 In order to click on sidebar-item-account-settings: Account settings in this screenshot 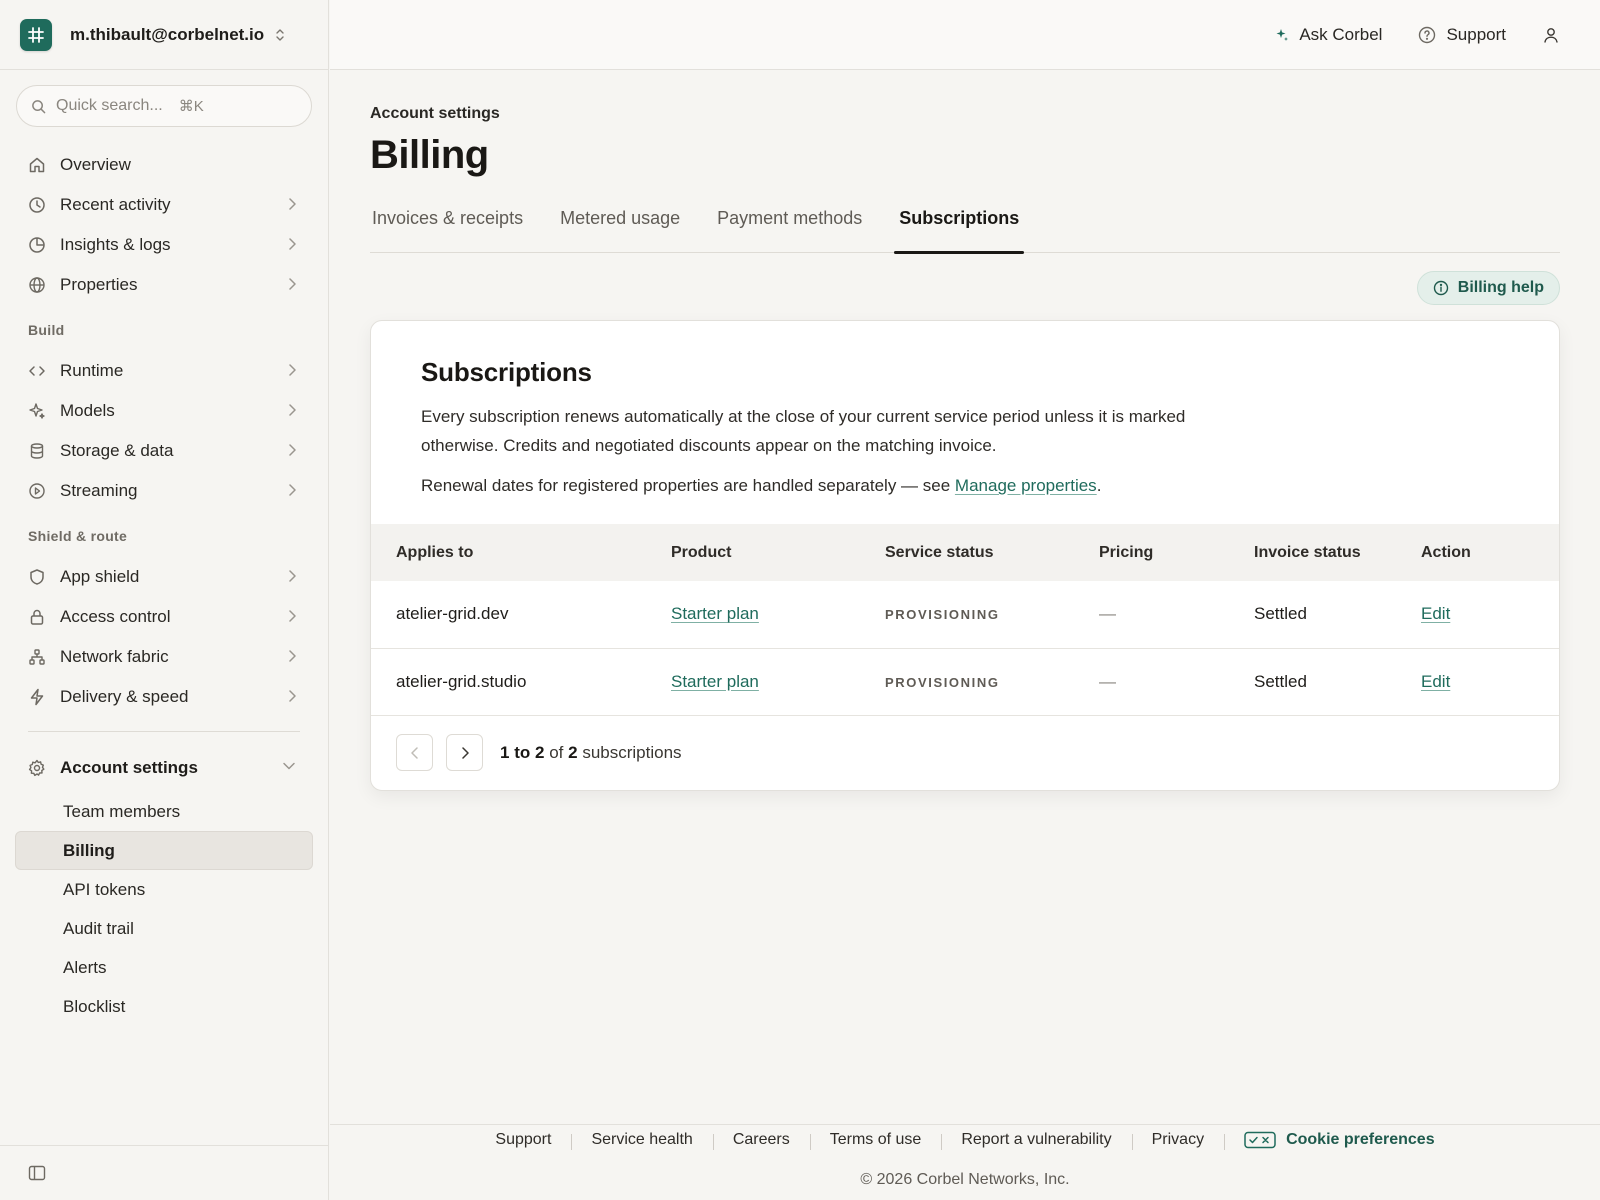, I will do `click(164, 768)`.